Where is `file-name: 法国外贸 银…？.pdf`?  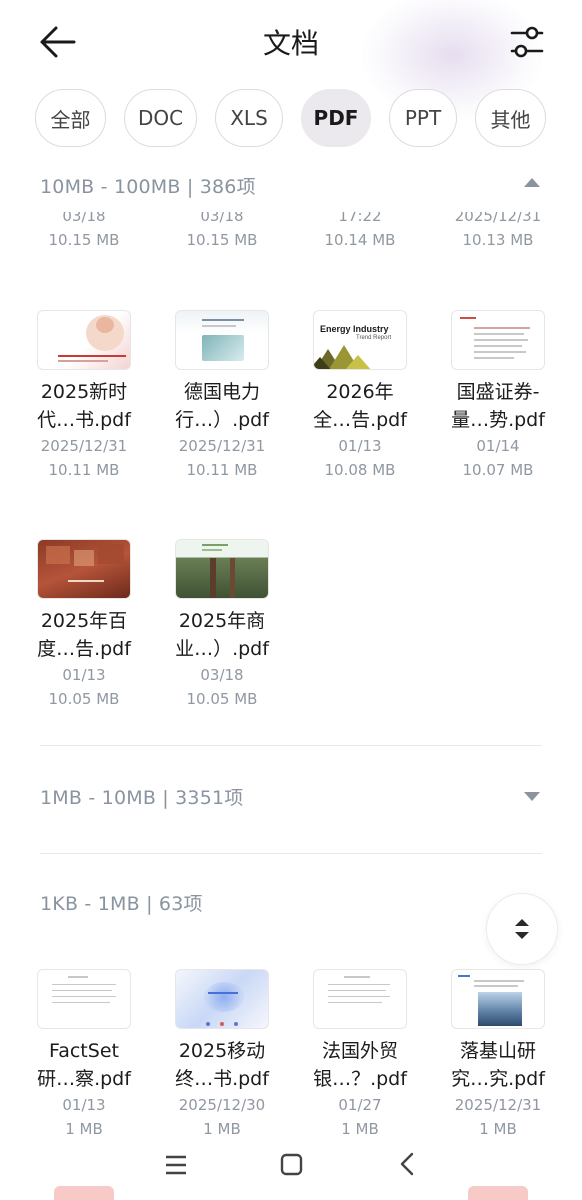 file-name: 法国外贸 银…？.pdf is located at coordinates (360, 1065).